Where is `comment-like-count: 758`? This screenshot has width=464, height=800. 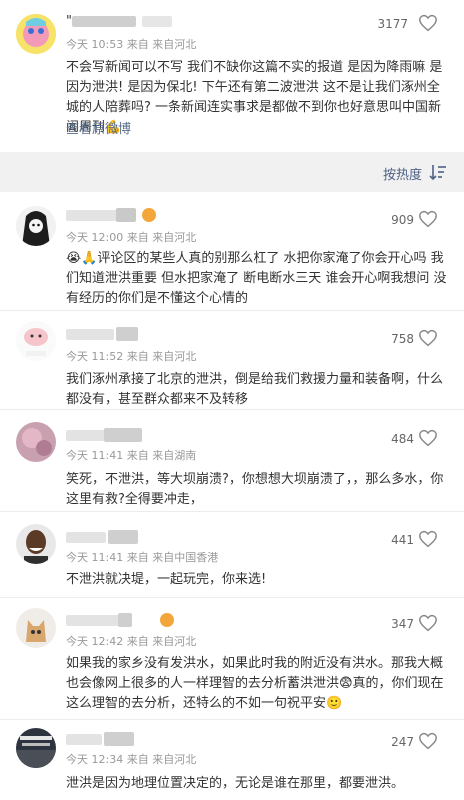
comment-like-count: 758 is located at coordinates (402, 339).